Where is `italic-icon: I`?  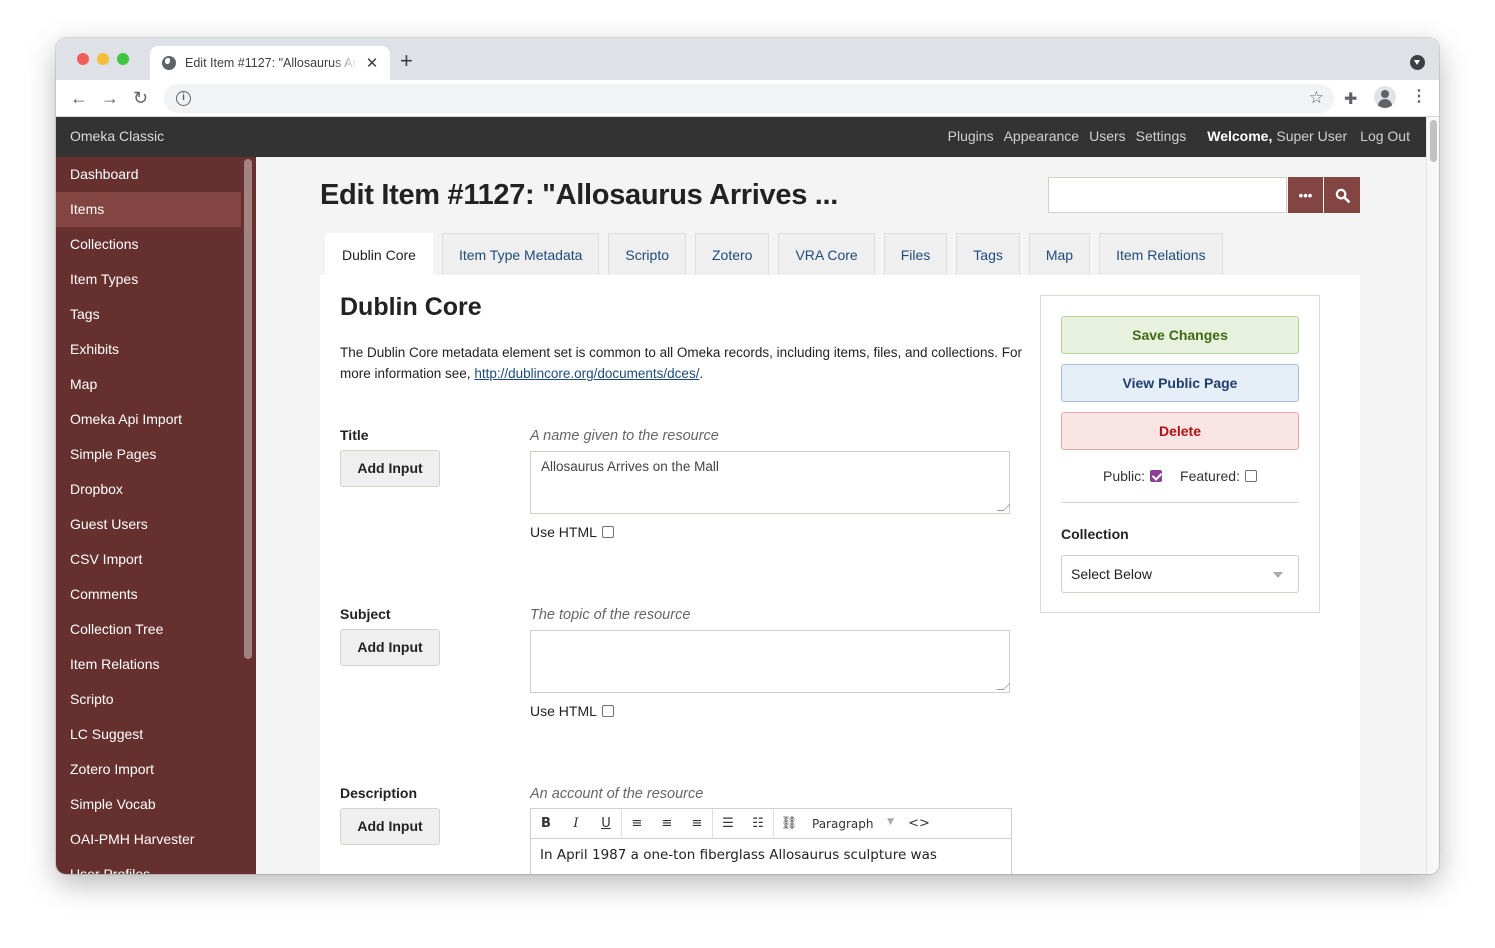
italic-icon: I is located at coordinates (576, 823).